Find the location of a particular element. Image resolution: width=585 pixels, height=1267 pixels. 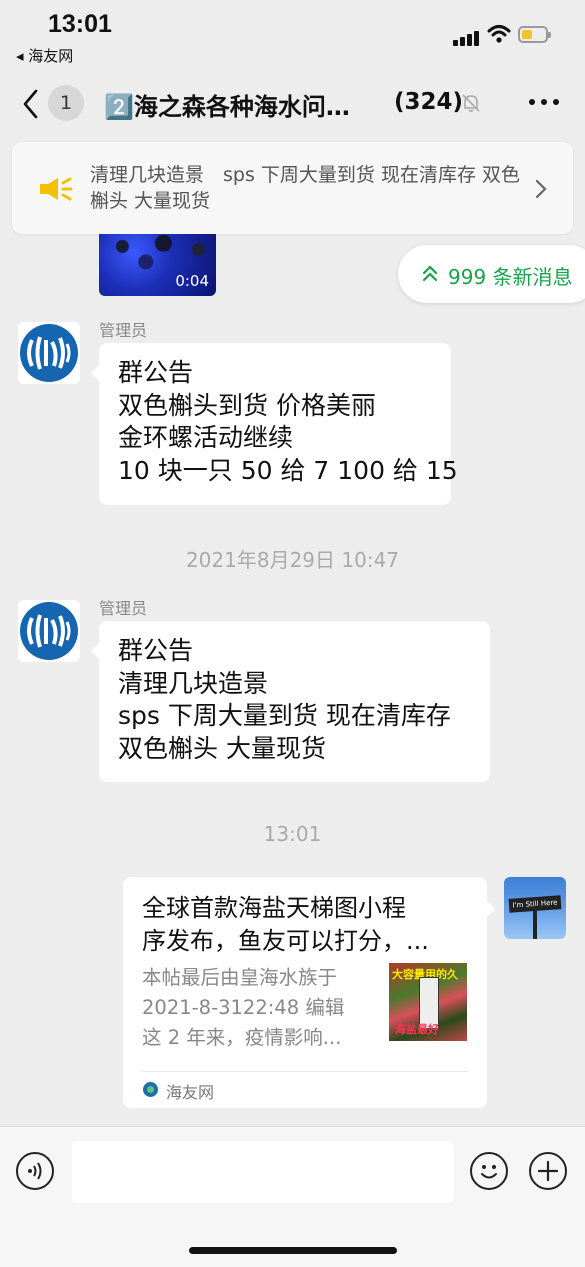

emoji-button is located at coordinates (489, 1171).